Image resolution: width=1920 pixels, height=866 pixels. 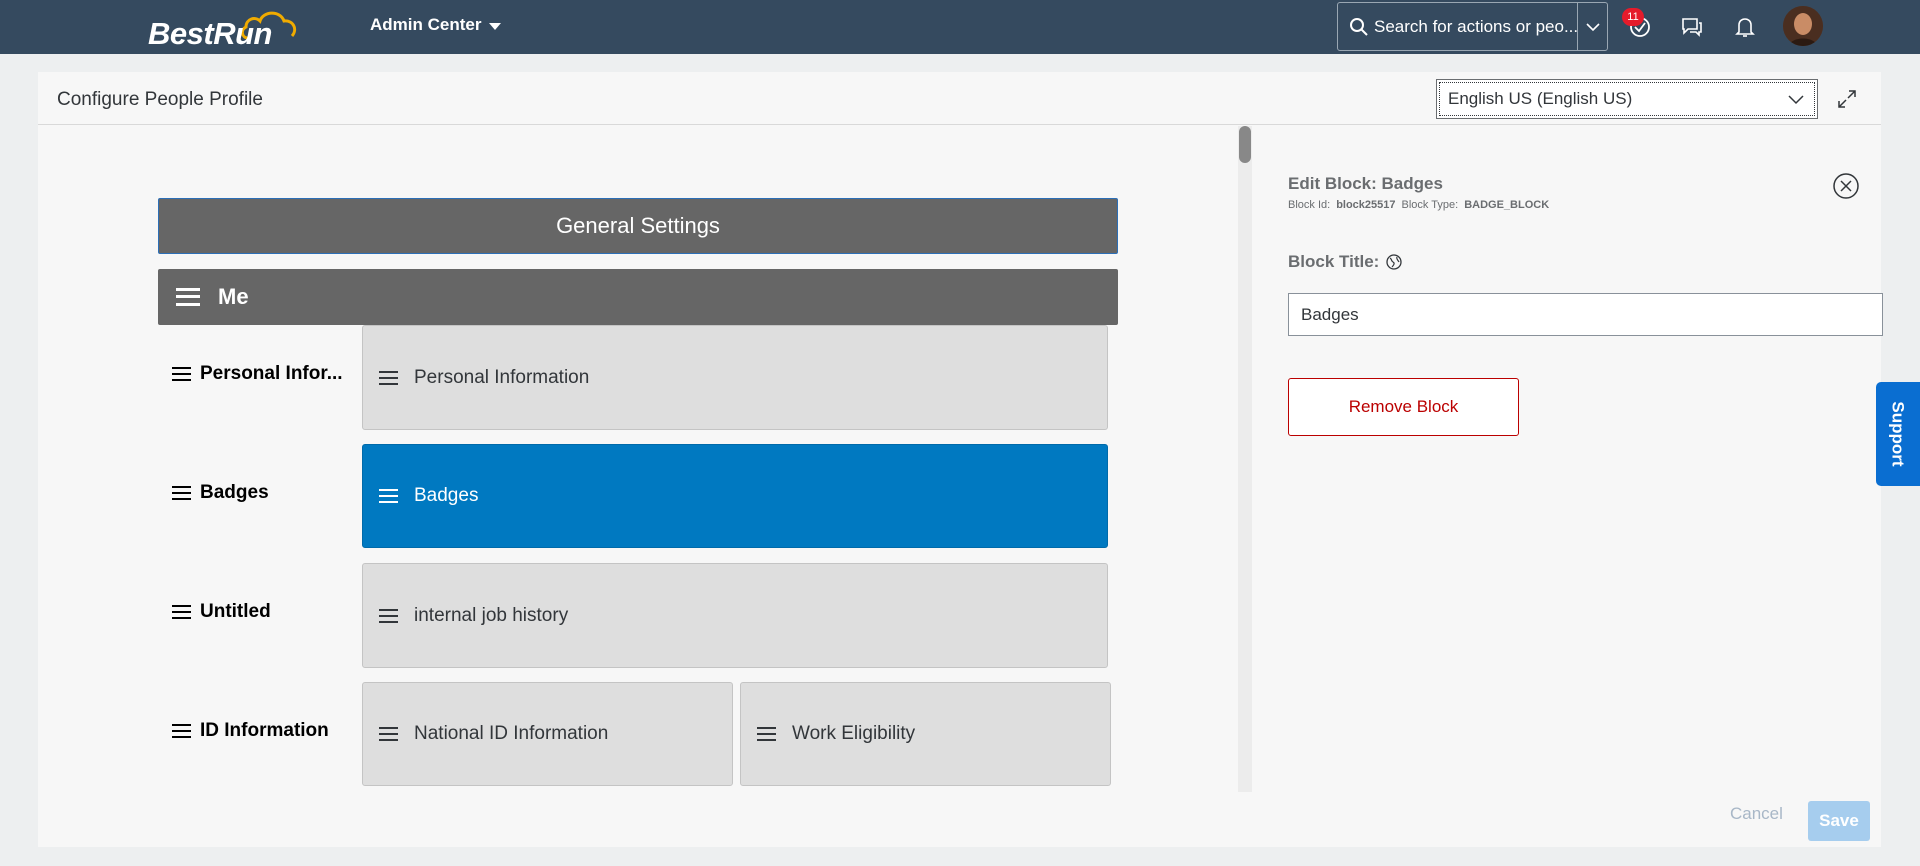 What do you see at coordinates (426, 24) in the screenshot?
I see `module-label: Admin Center` at bounding box center [426, 24].